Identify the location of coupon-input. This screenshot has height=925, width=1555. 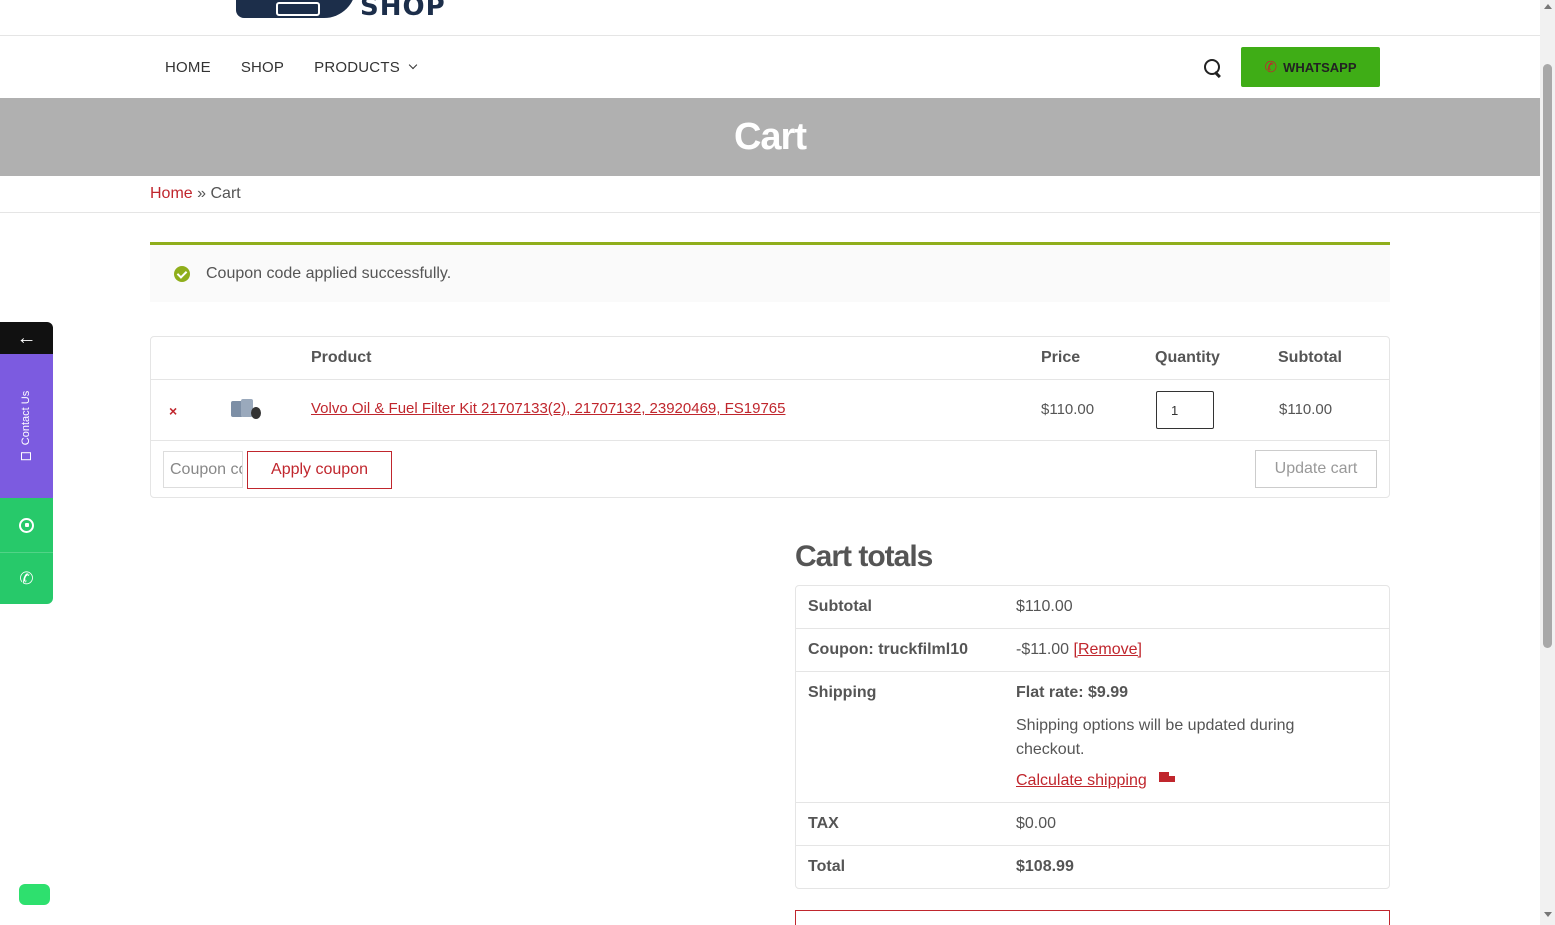
(203, 469).